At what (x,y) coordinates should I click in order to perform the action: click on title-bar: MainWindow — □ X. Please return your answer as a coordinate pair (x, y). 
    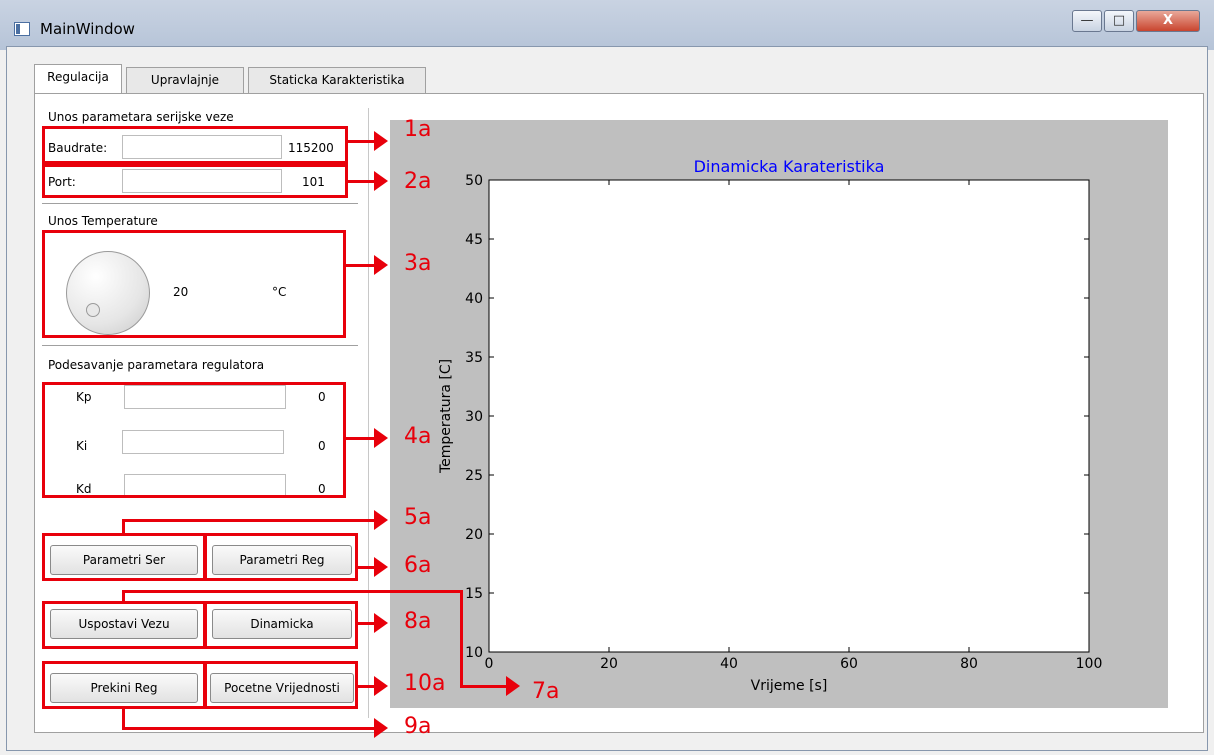
    Looking at the image, I should click on (607, 25).